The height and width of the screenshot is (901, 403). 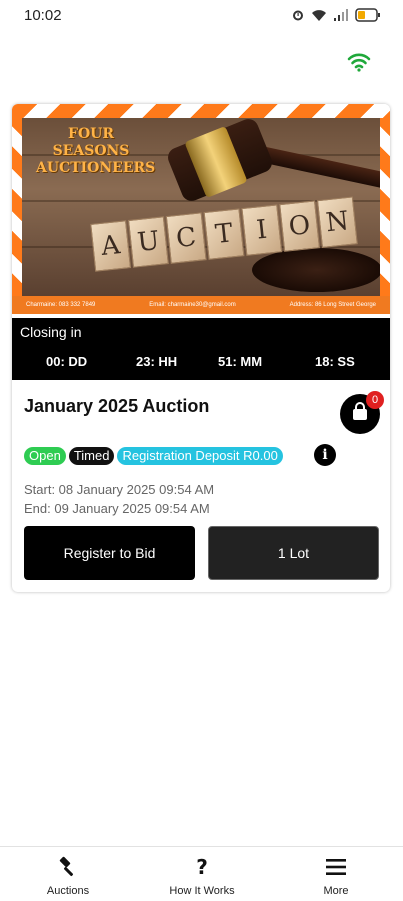 I want to click on letter-block: C, so click(x=186, y=238).